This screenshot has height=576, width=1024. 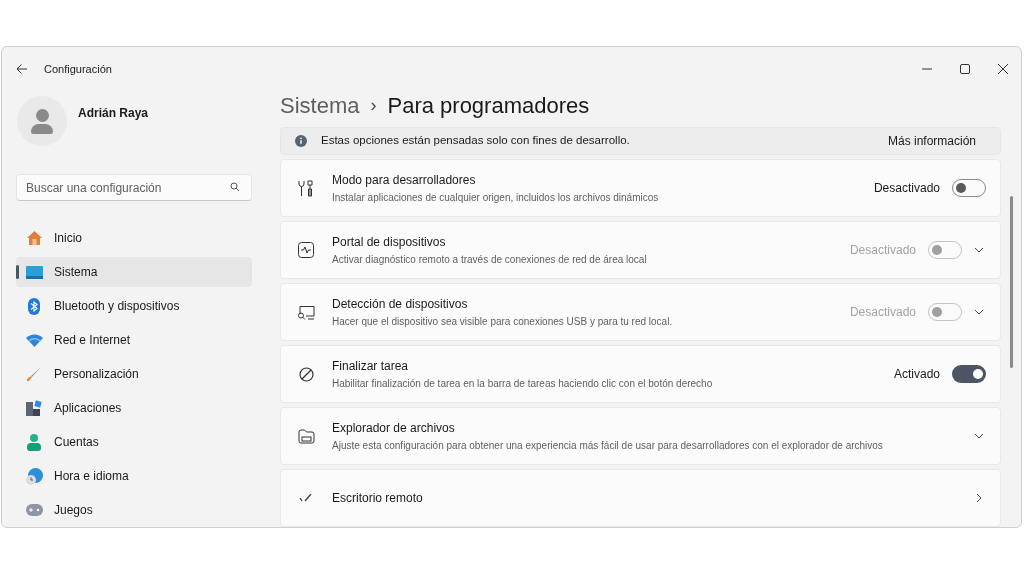 What do you see at coordinates (488, 106) in the screenshot?
I see `page-title: Para programadores` at bounding box center [488, 106].